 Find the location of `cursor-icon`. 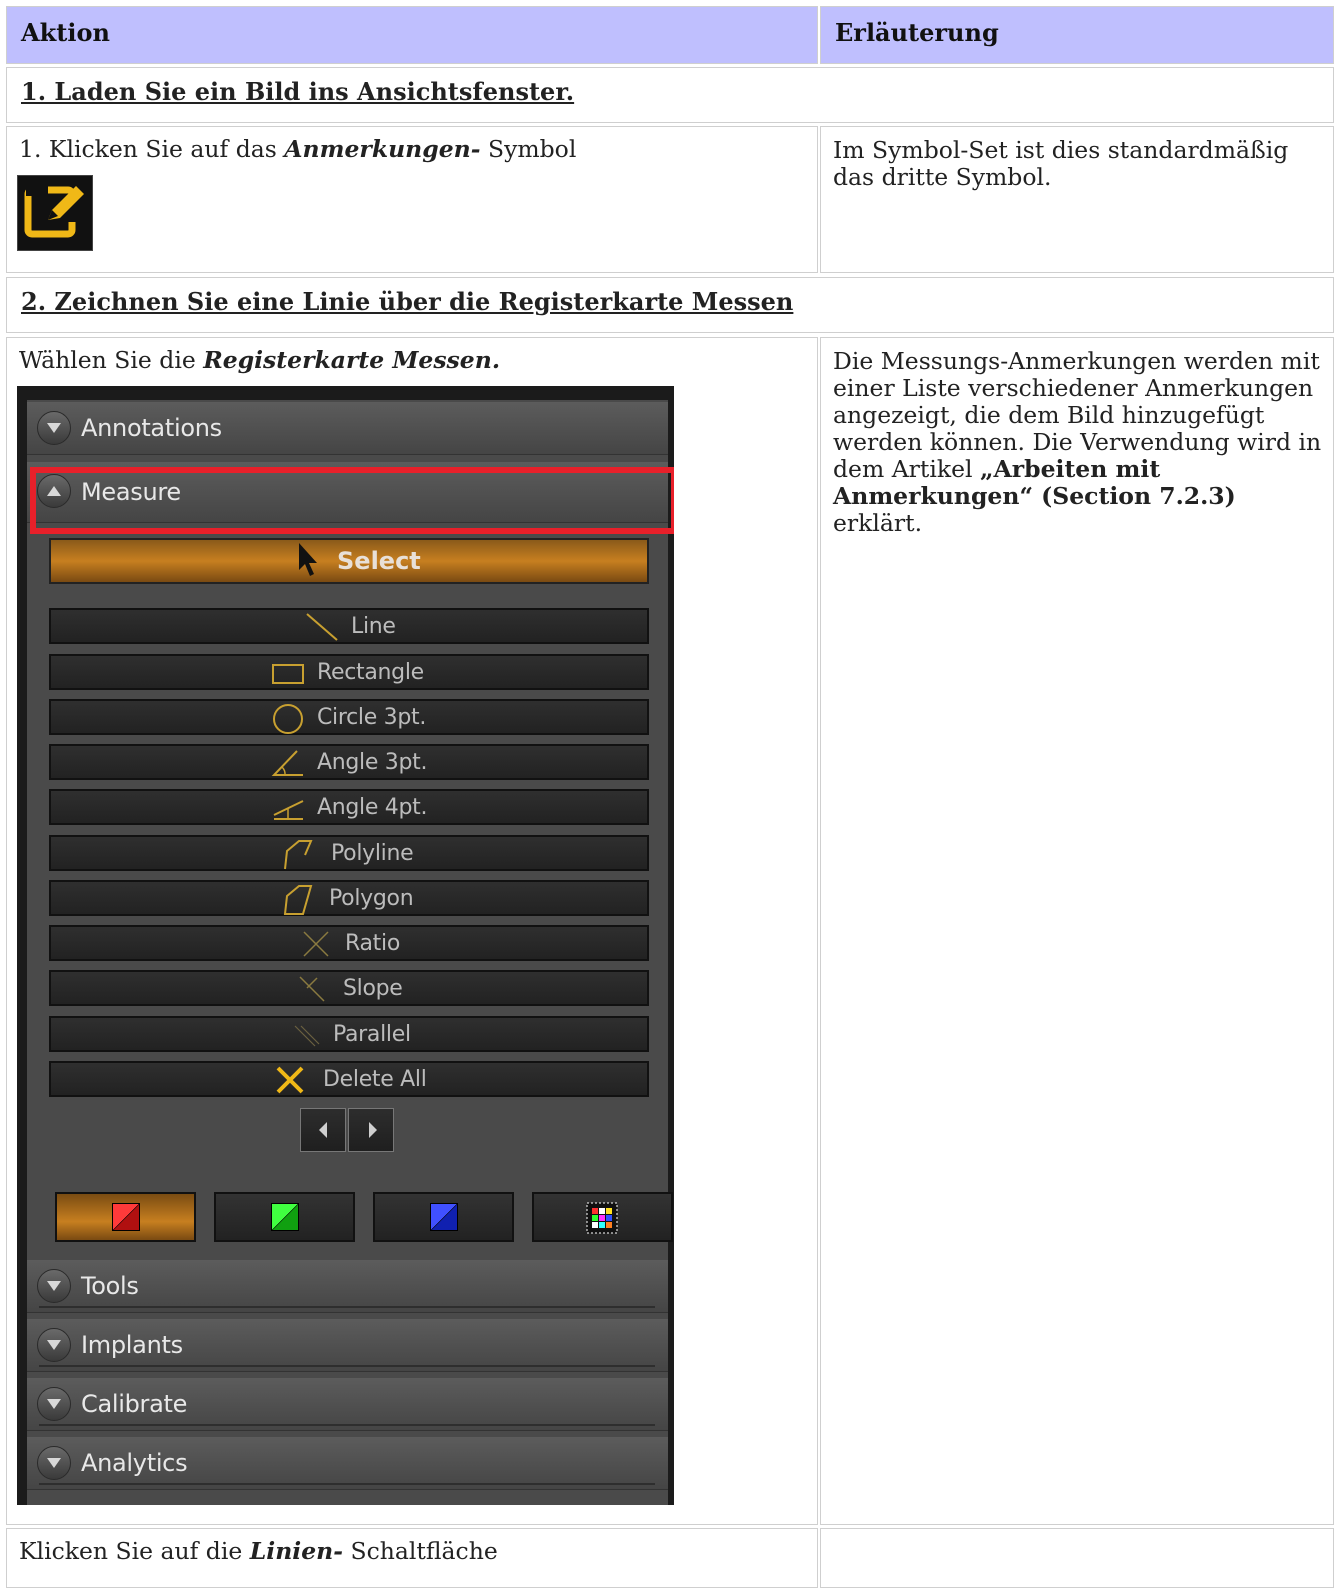

cursor-icon is located at coordinates (308, 559).